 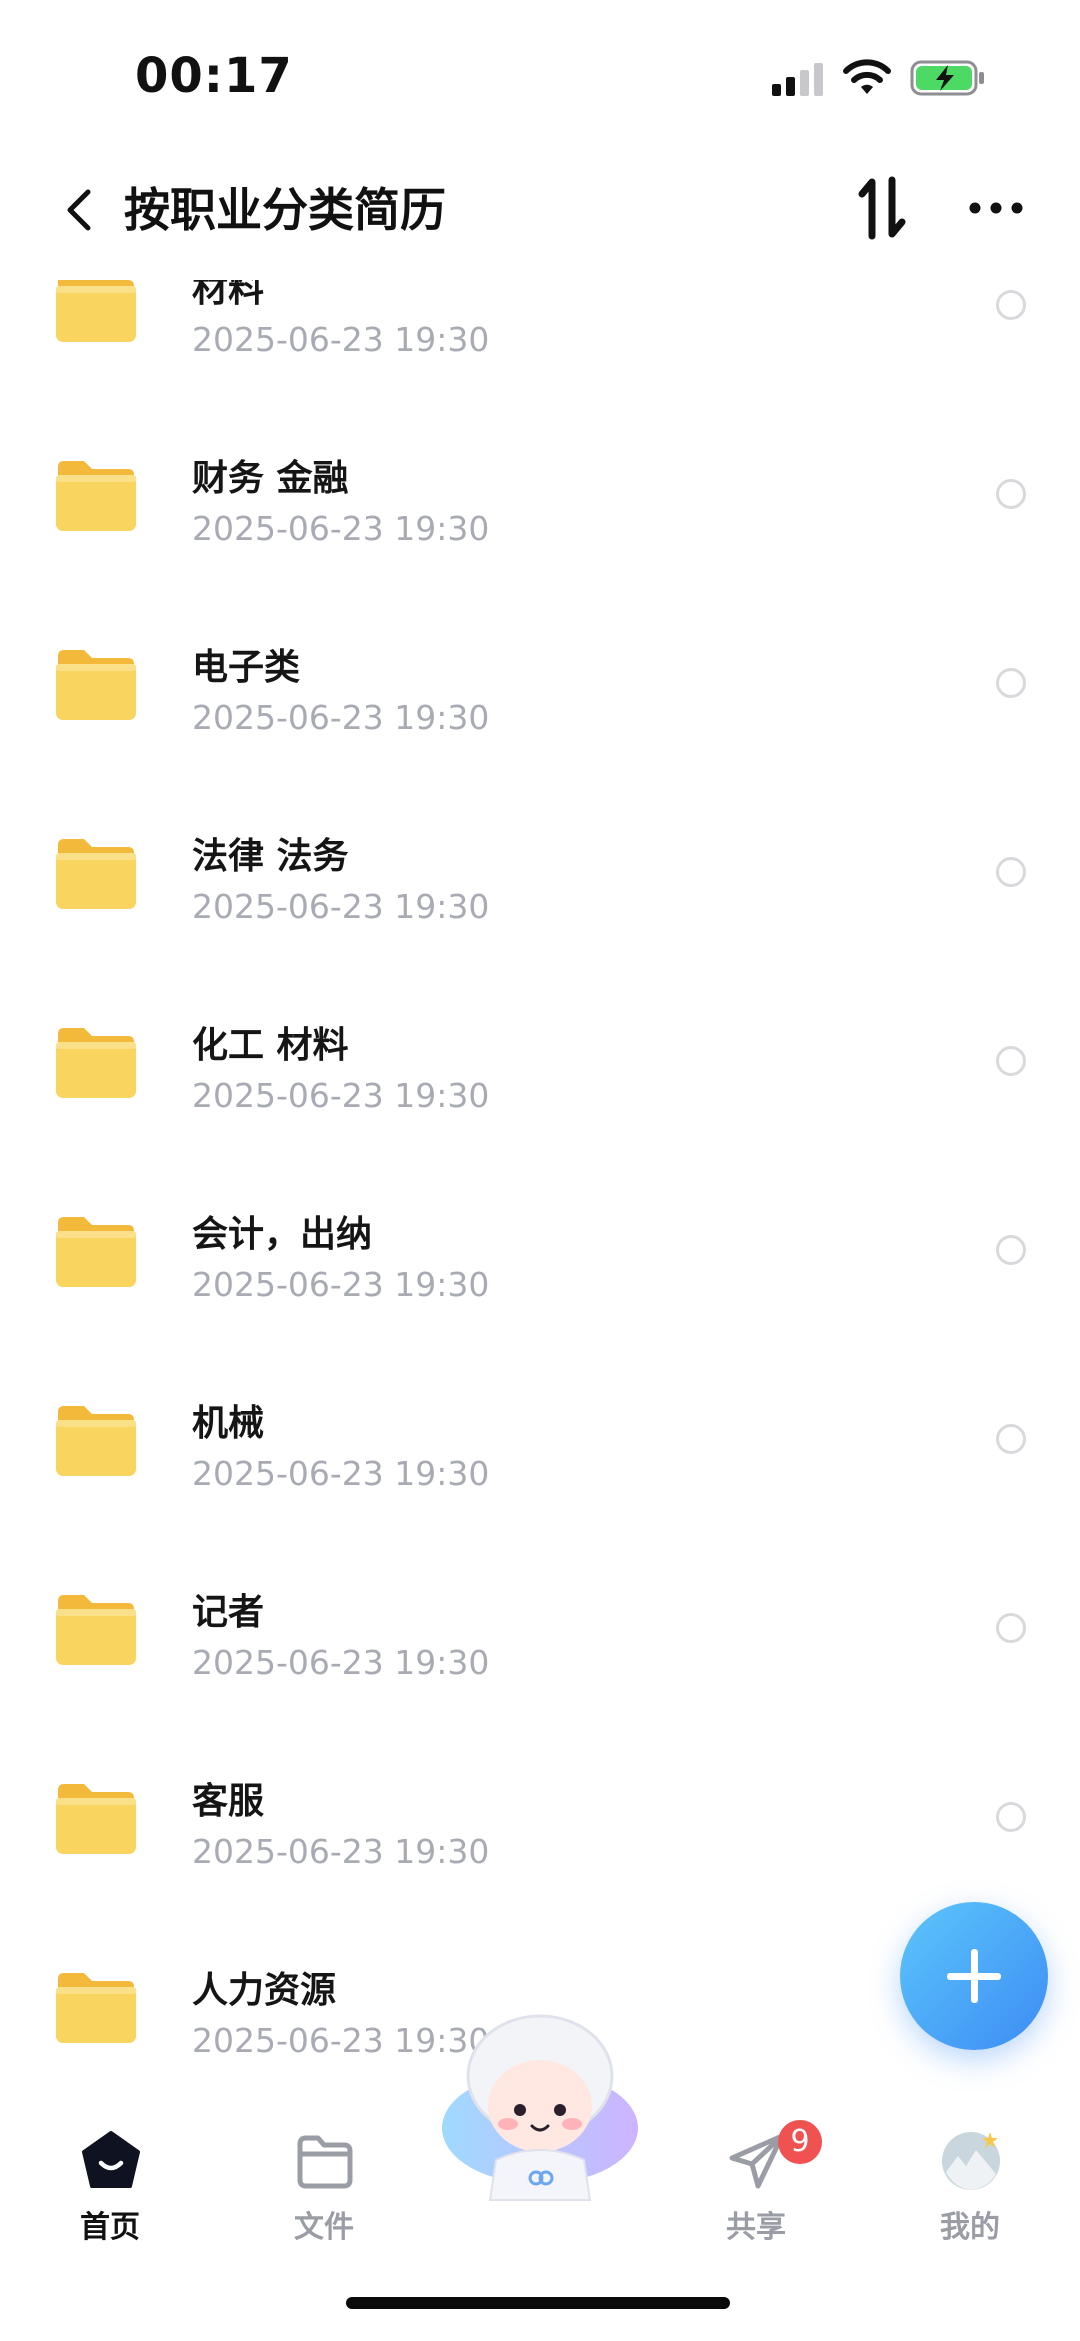 I want to click on list-item: 化工 材料 2025-06-23 19:30, so click(x=540, y=1070).